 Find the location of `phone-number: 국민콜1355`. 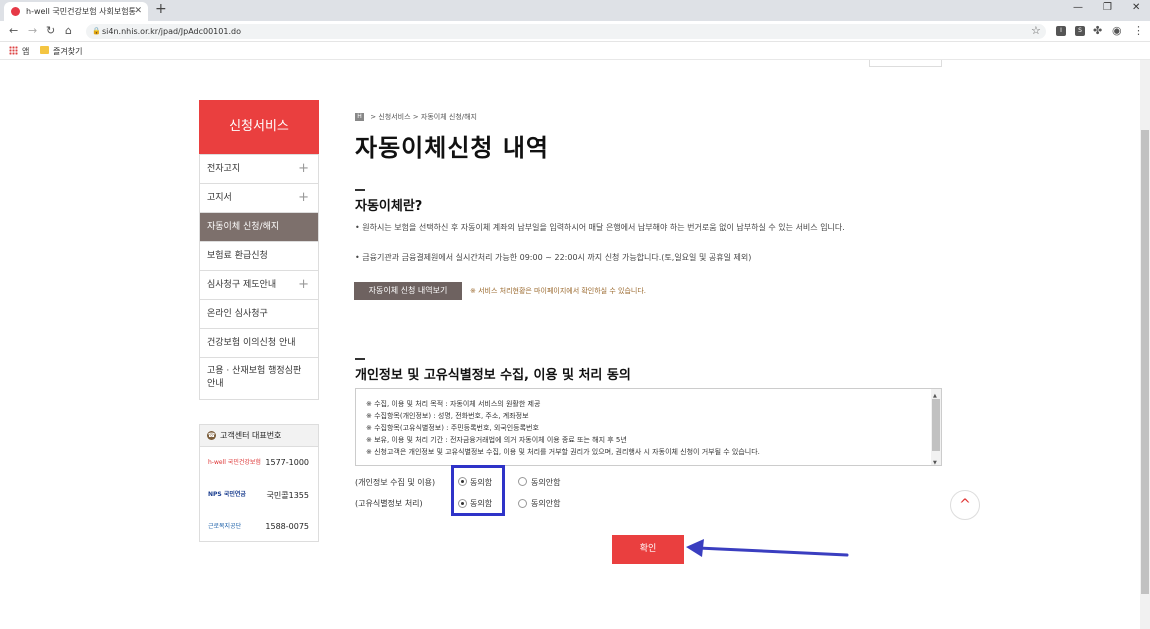

phone-number: 국민콜1355 is located at coordinates (287, 495).